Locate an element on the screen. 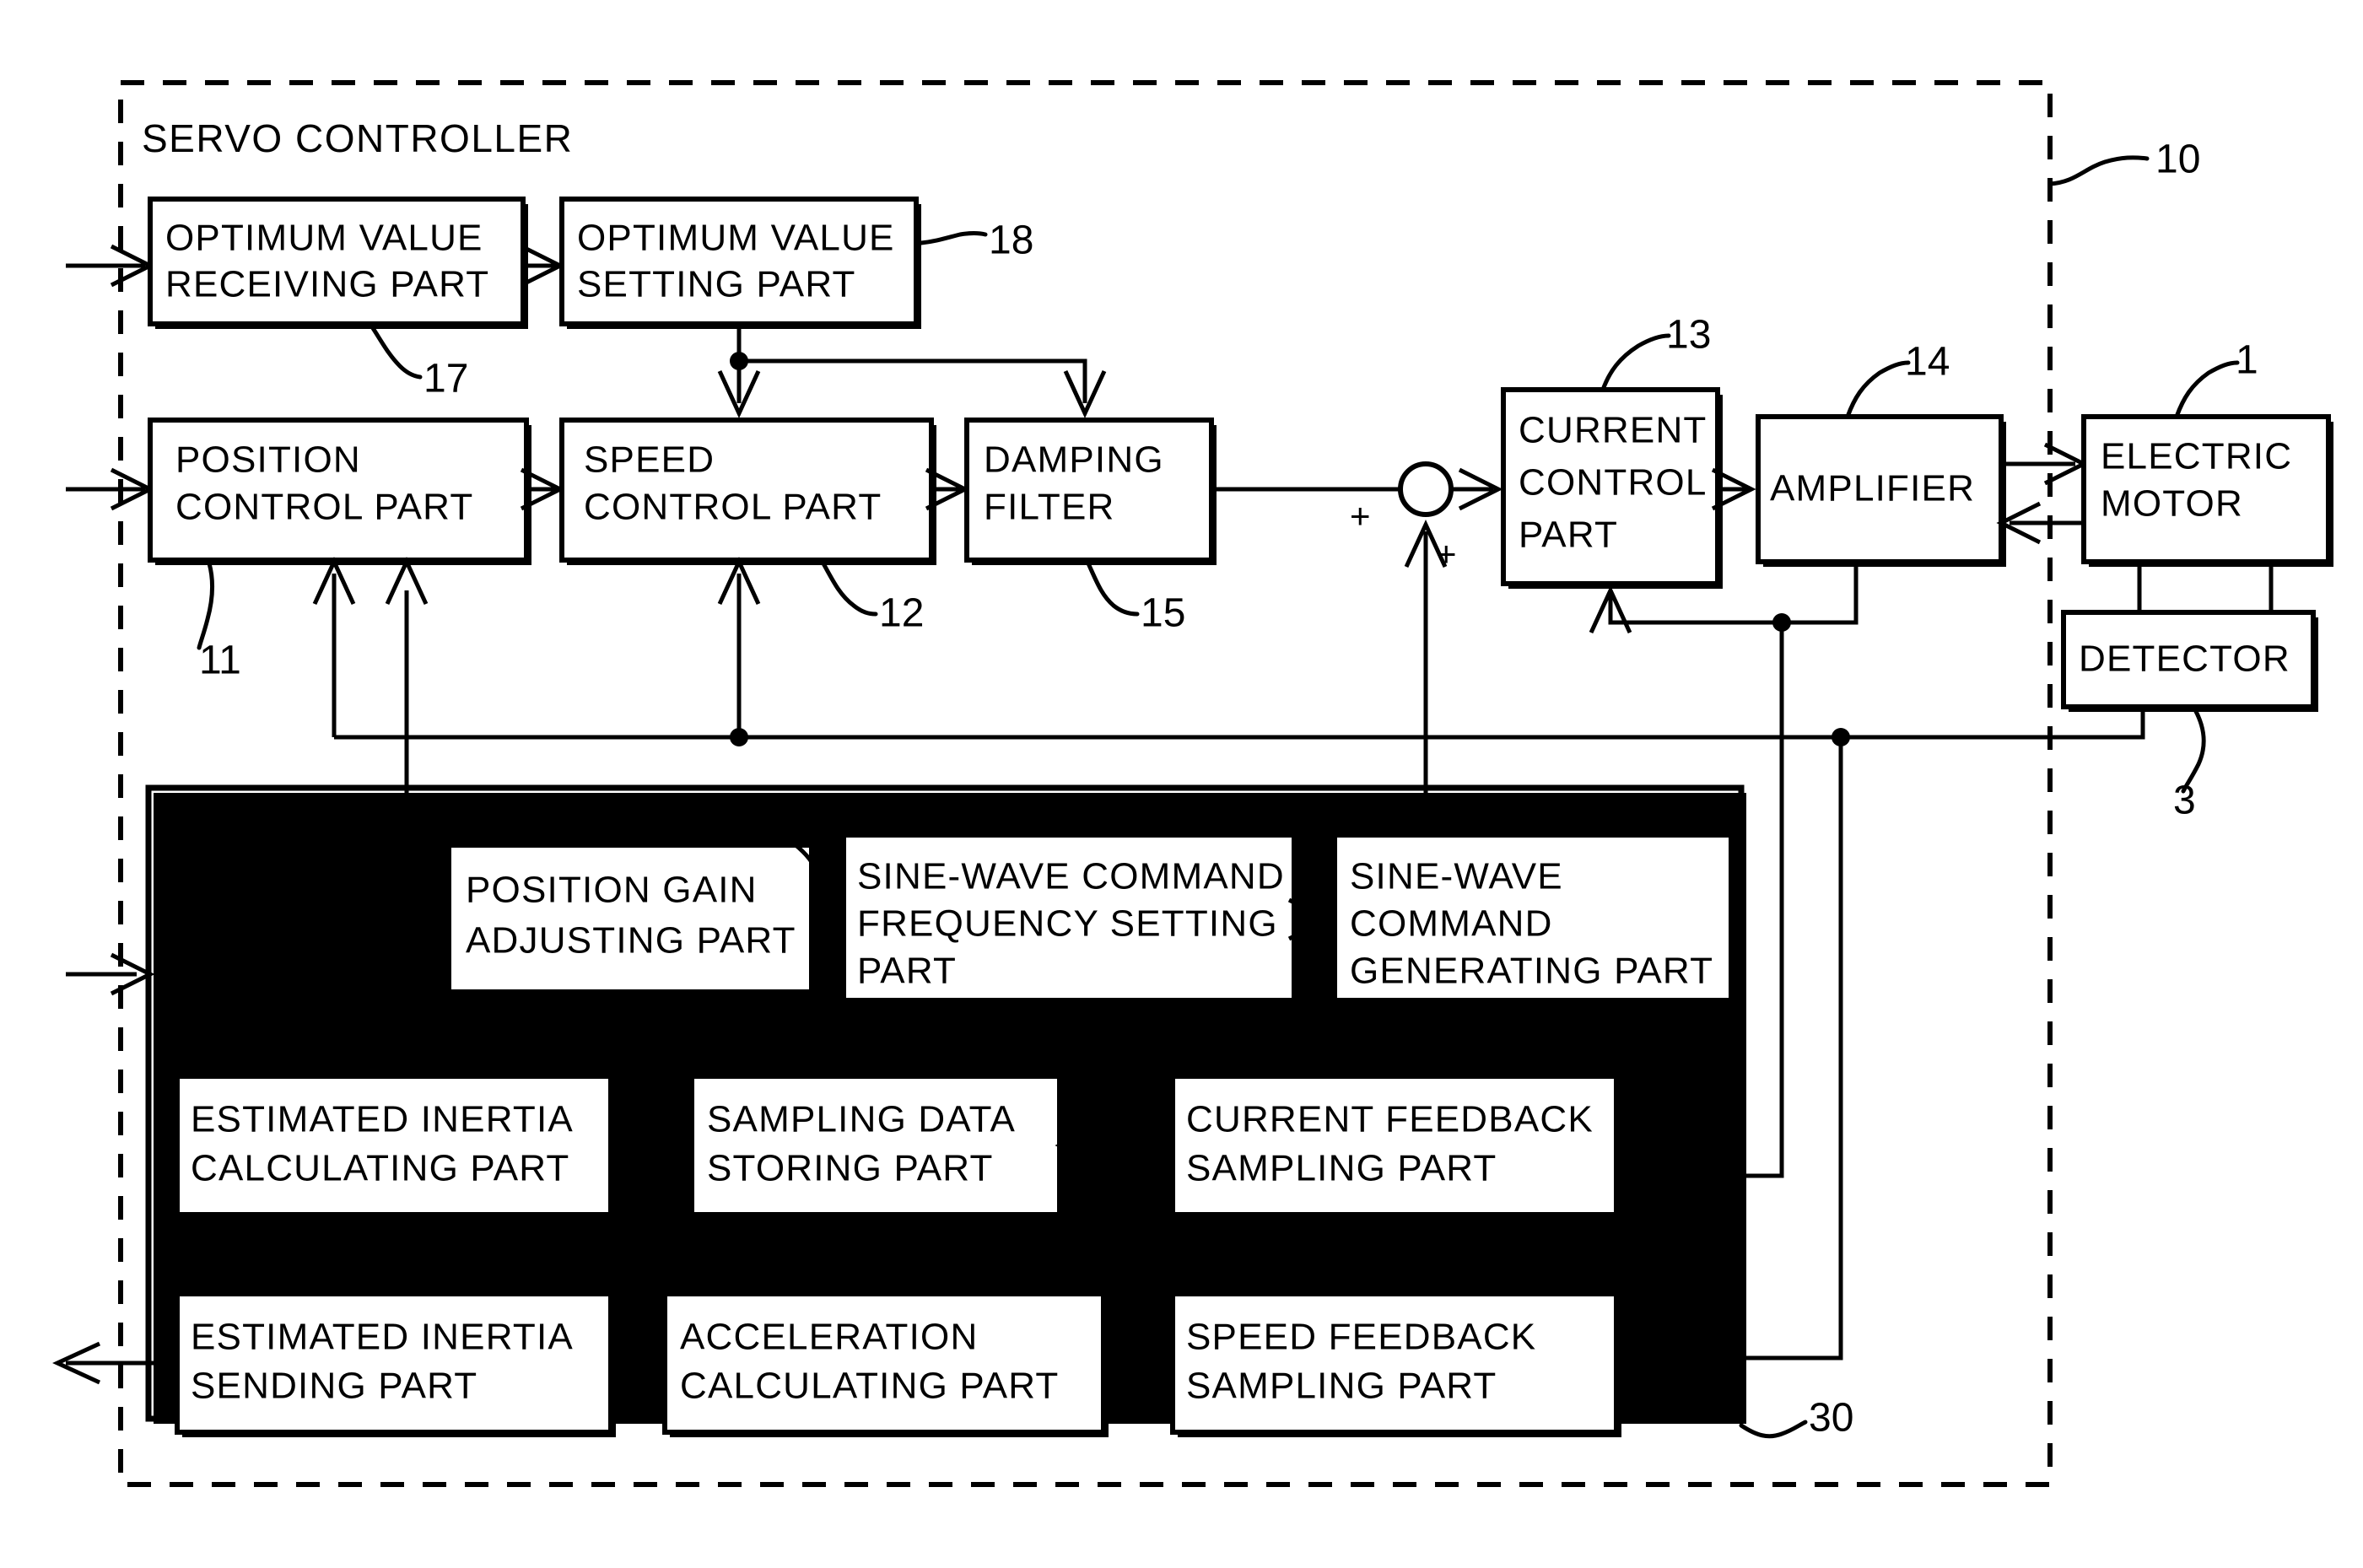 The width and height of the screenshot is (2363, 1568). ref-12: 12 is located at coordinates (901, 613).